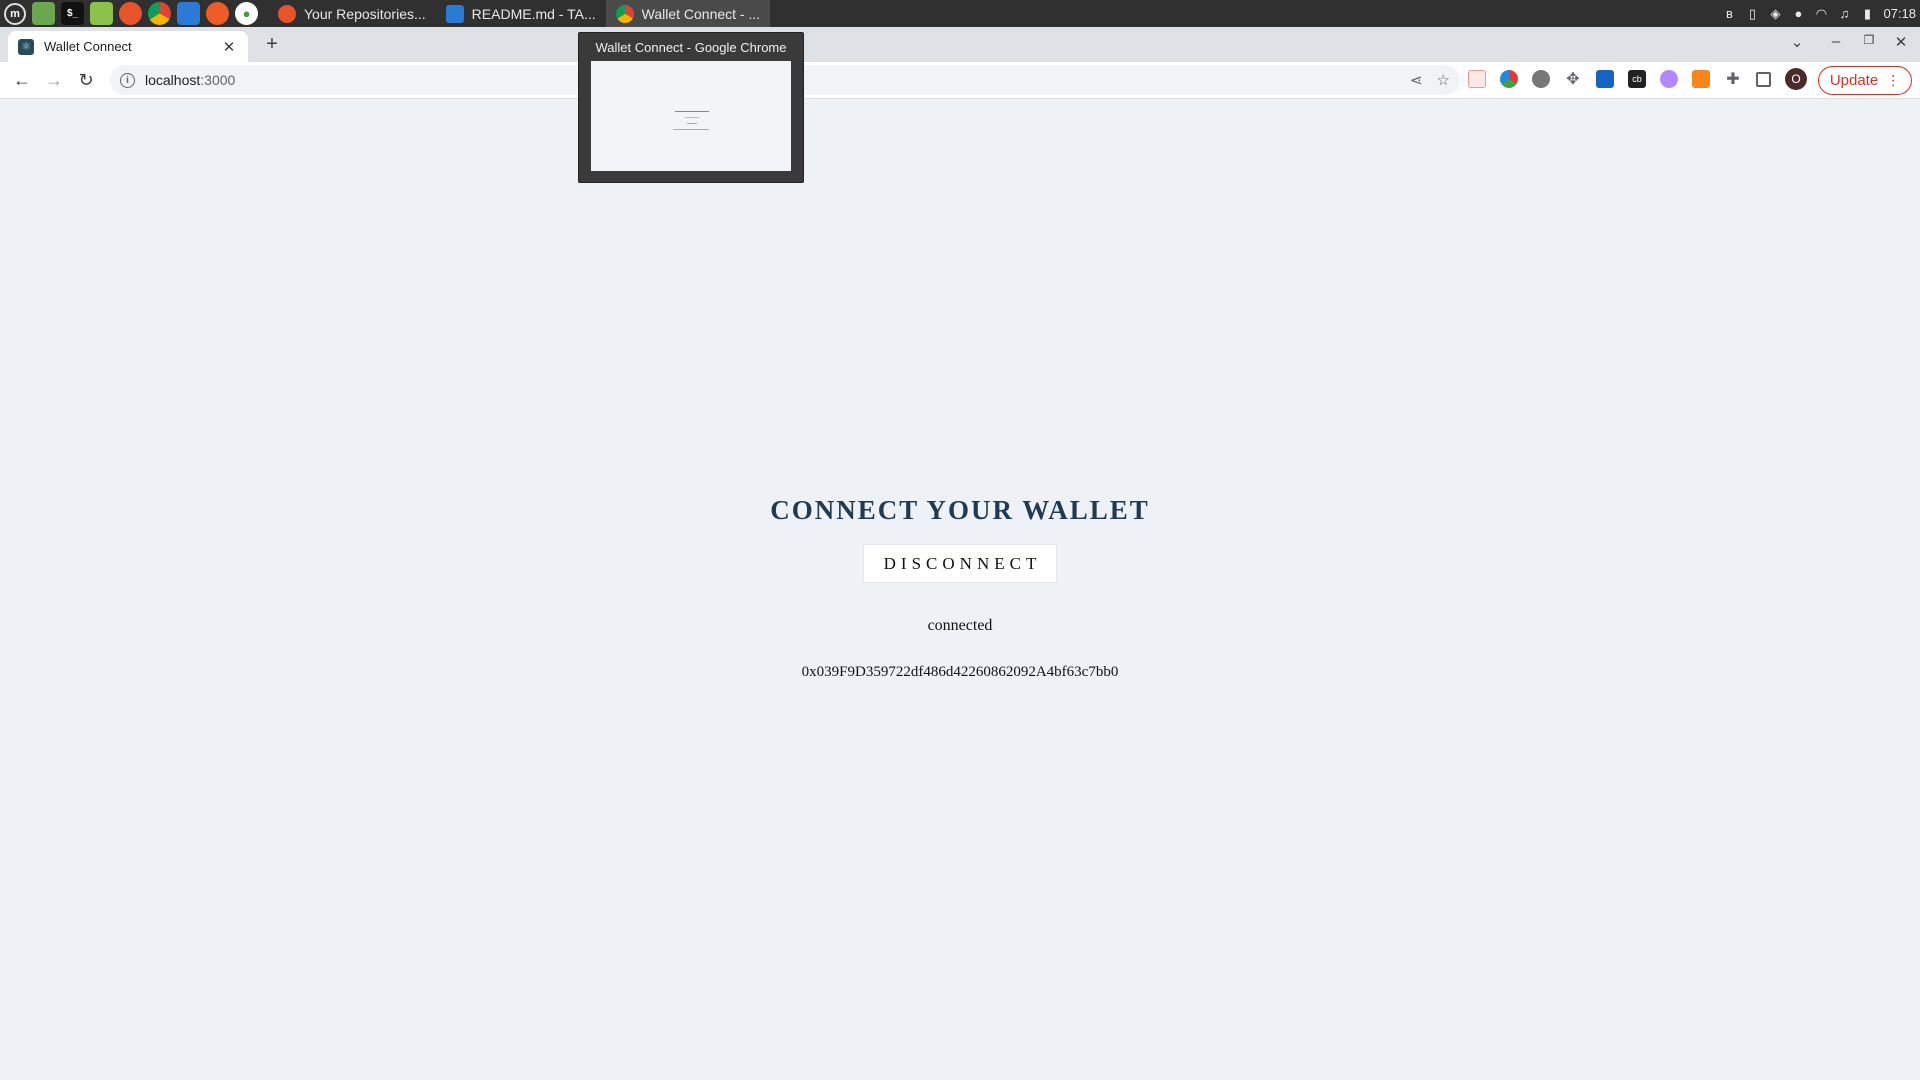  What do you see at coordinates (1797, 42) in the screenshot?
I see `tab-search-icon: ⌄` at bounding box center [1797, 42].